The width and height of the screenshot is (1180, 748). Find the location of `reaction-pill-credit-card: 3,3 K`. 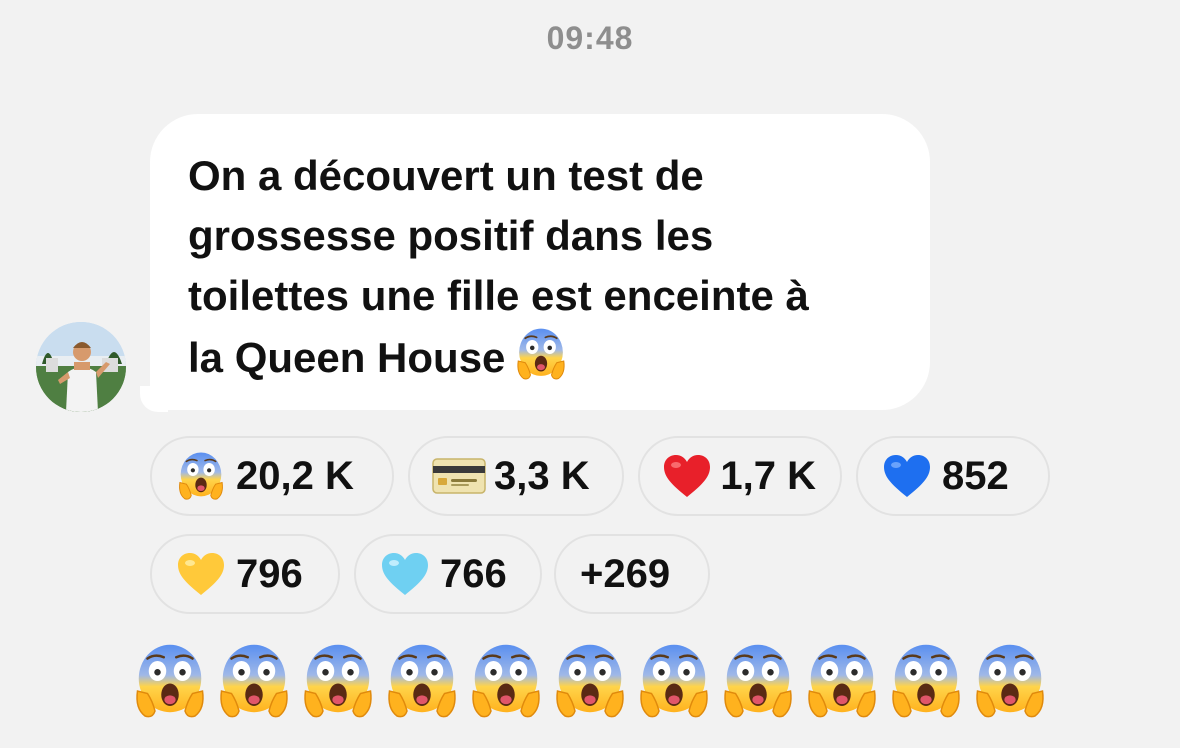

reaction-pill-credit-card: 3,3 K is located at coordinates (516, 476).